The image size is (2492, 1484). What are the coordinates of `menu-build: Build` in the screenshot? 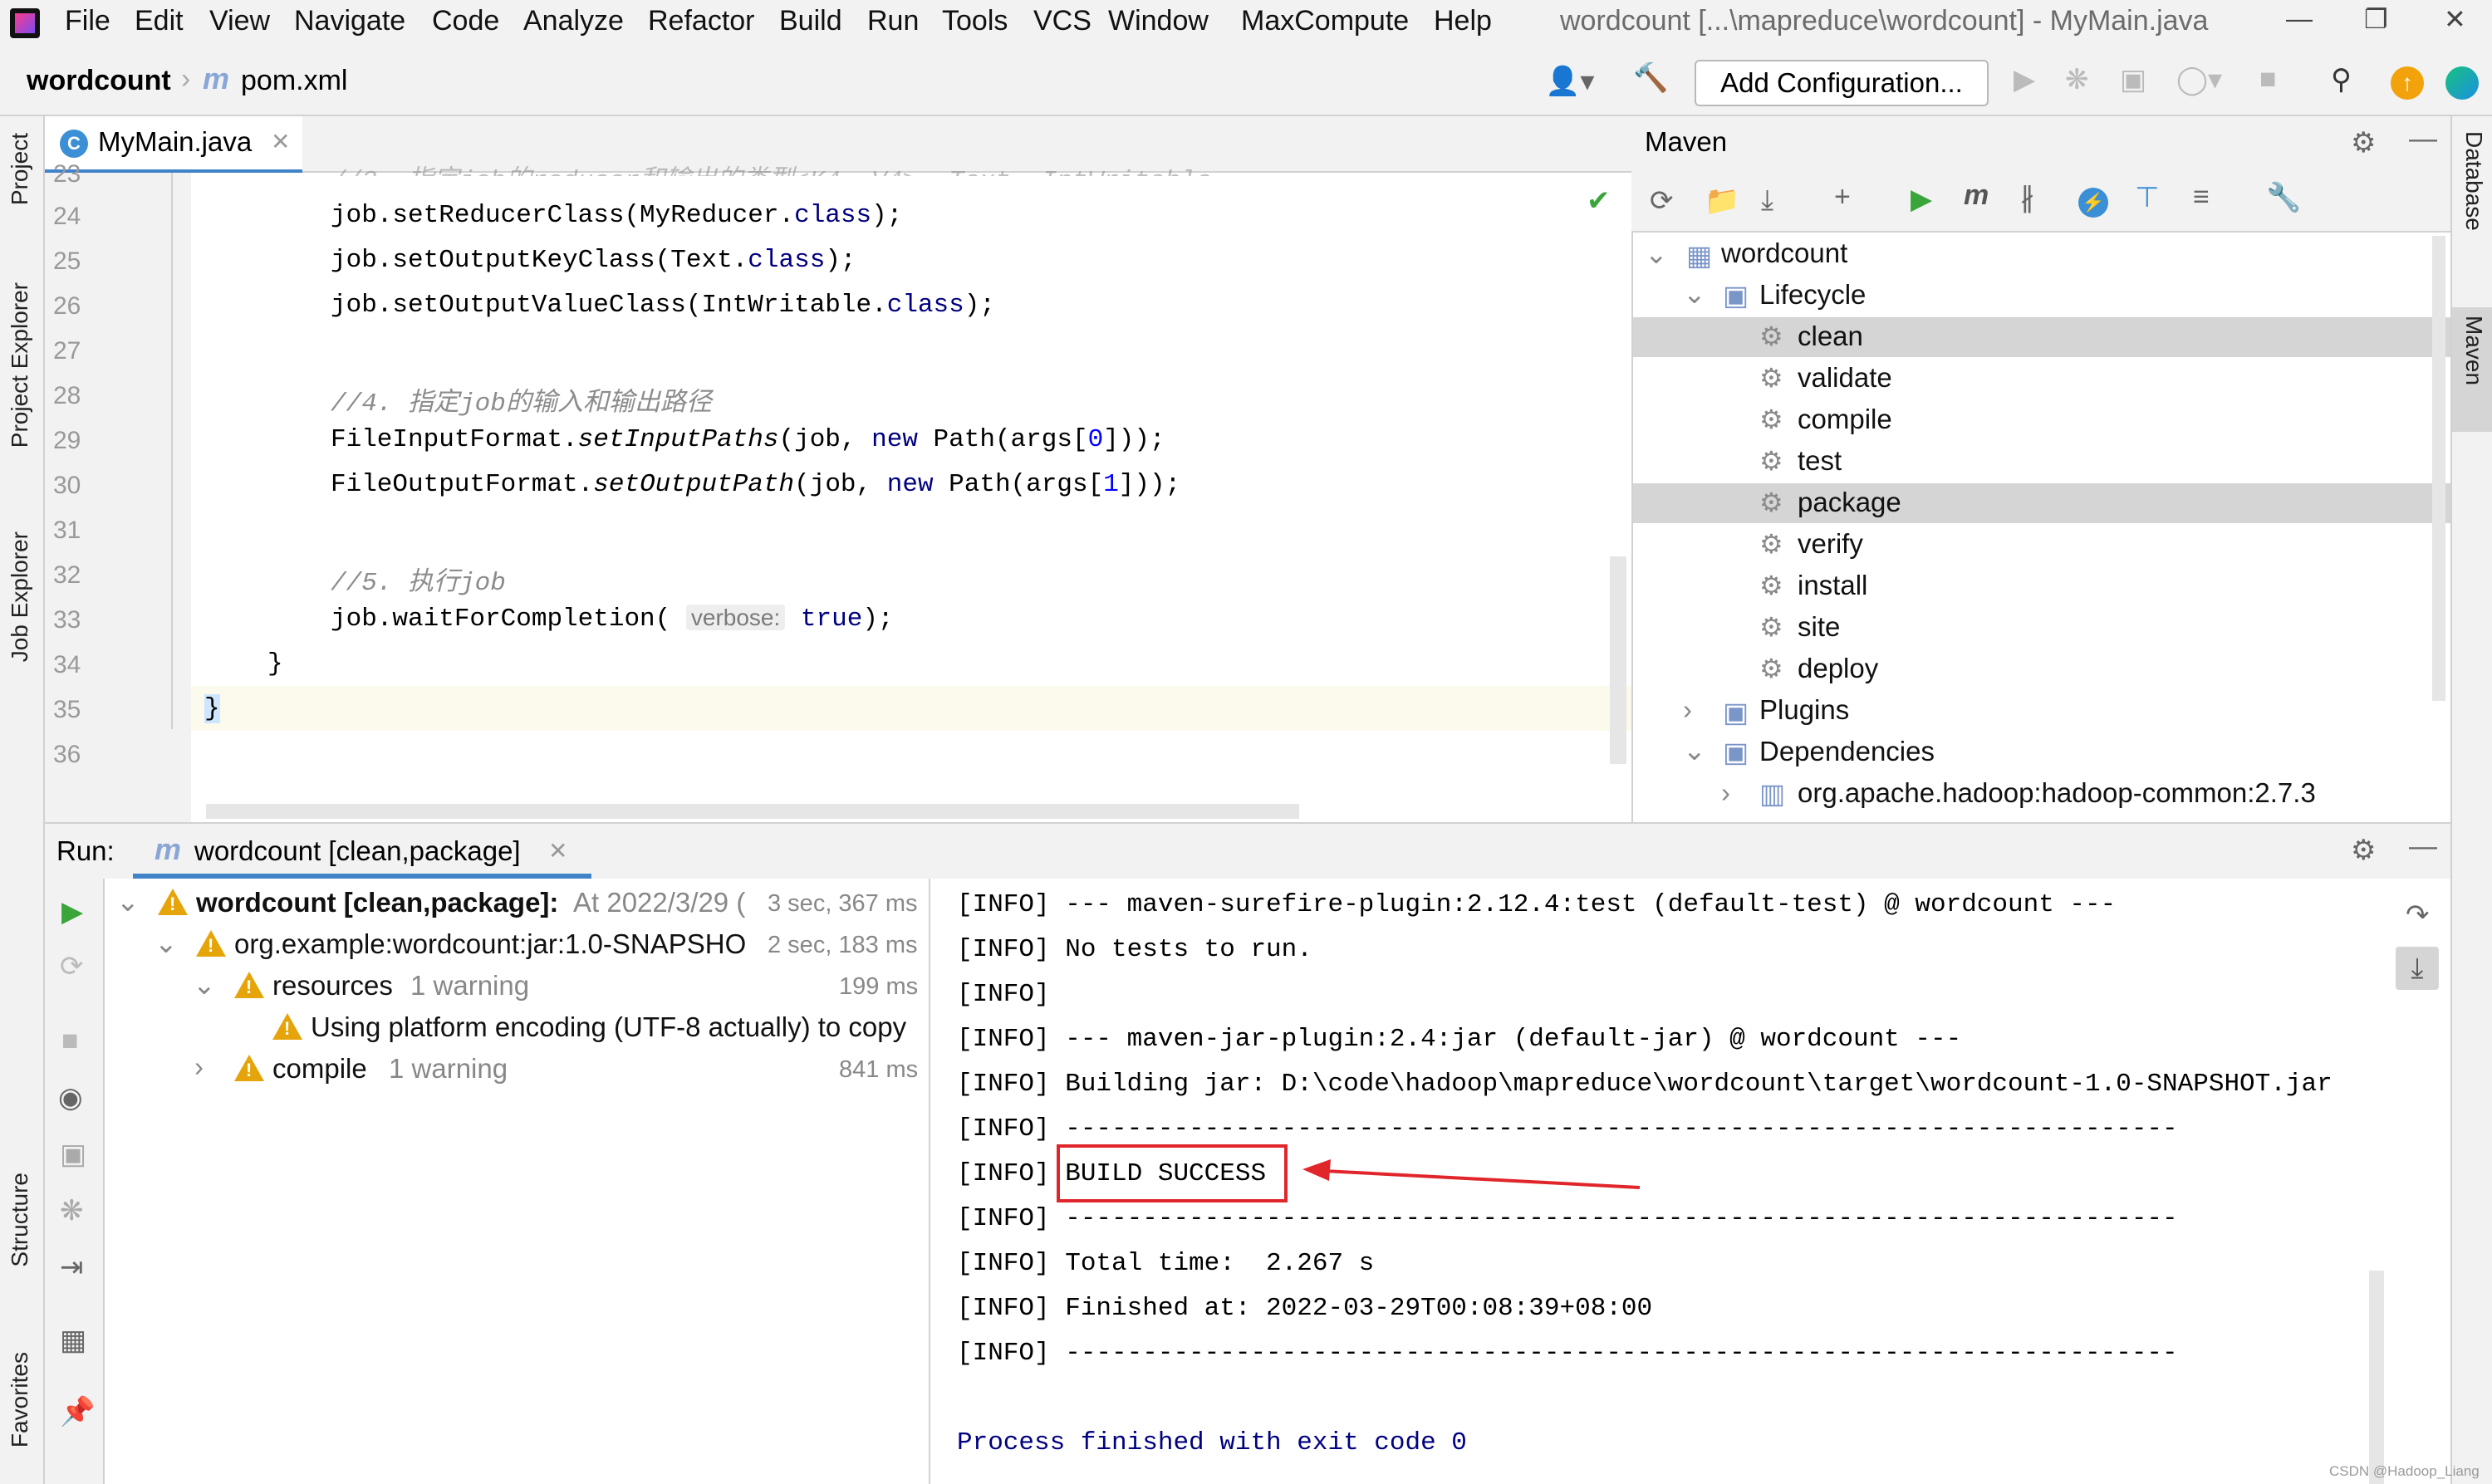 It's located at (810, 21).